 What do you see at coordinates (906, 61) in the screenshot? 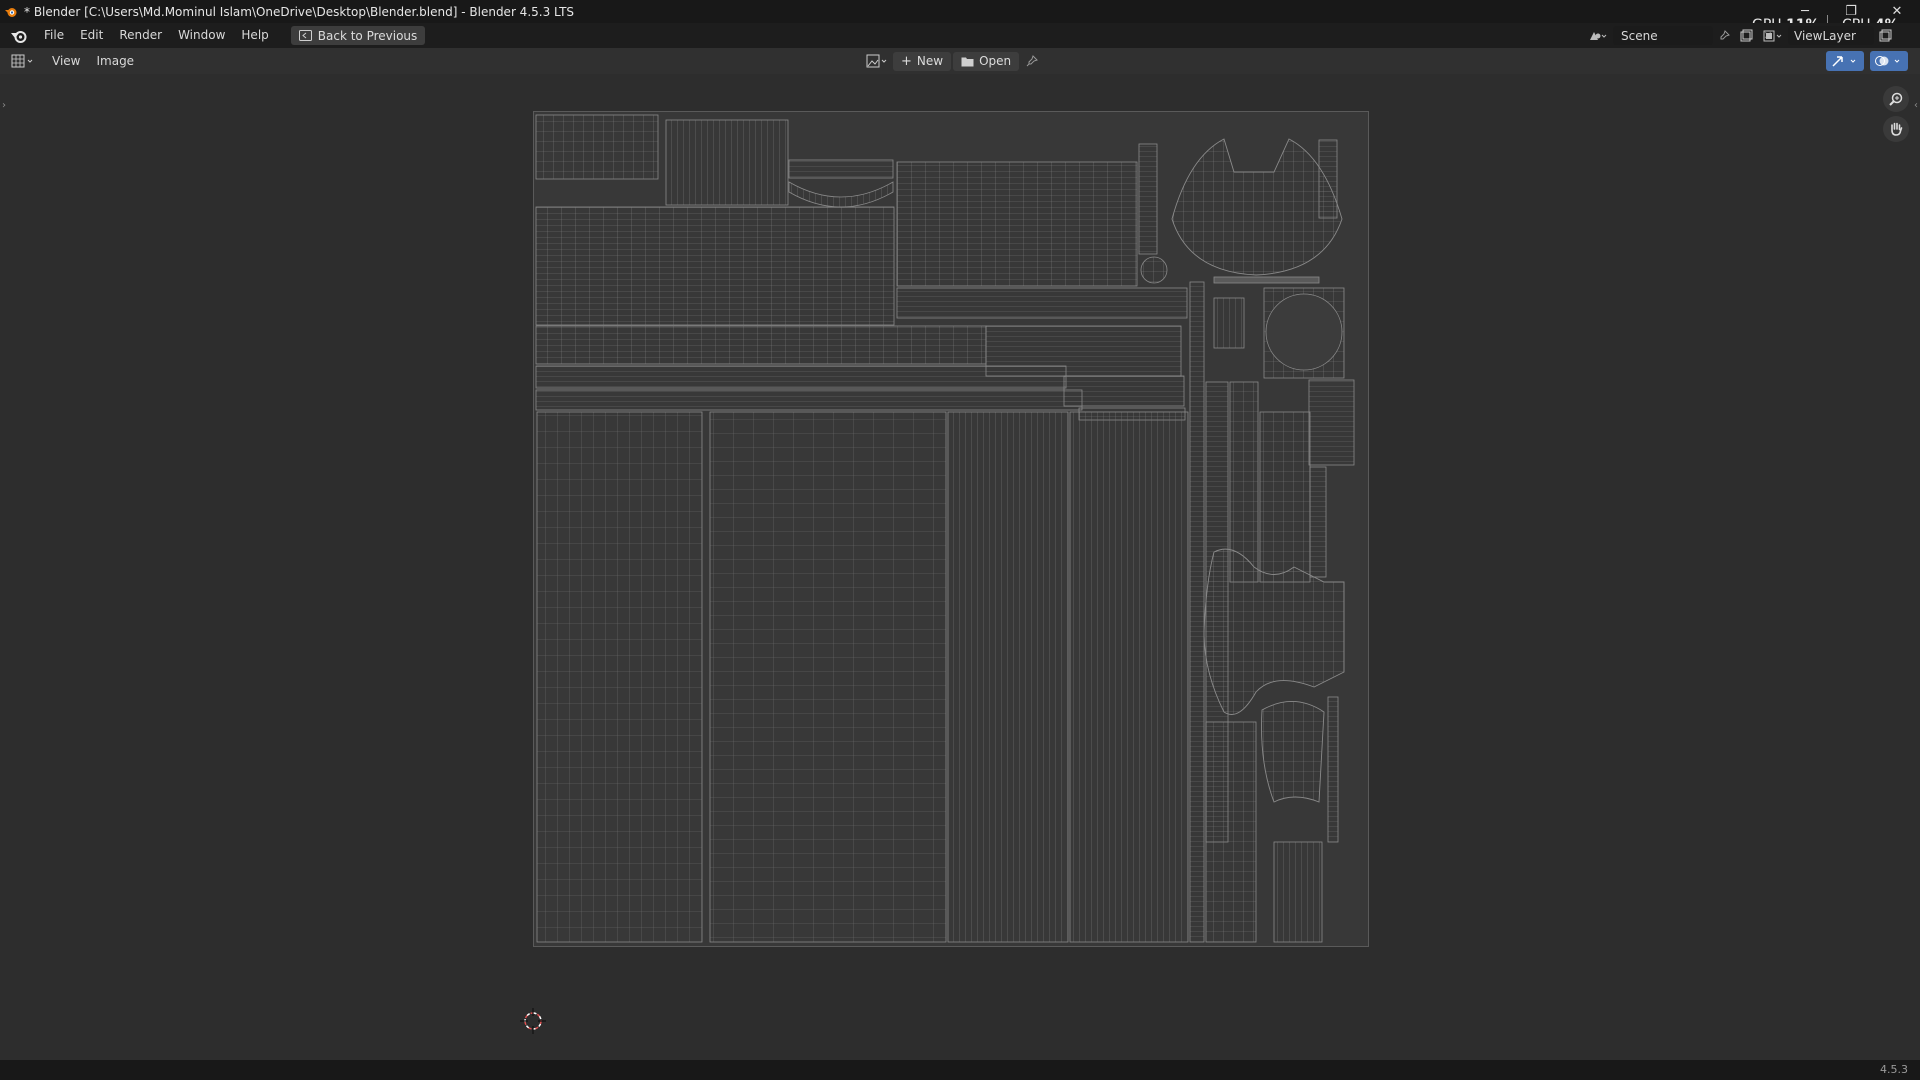
I see `plus-icon: +` at bounding box center [906, 61].